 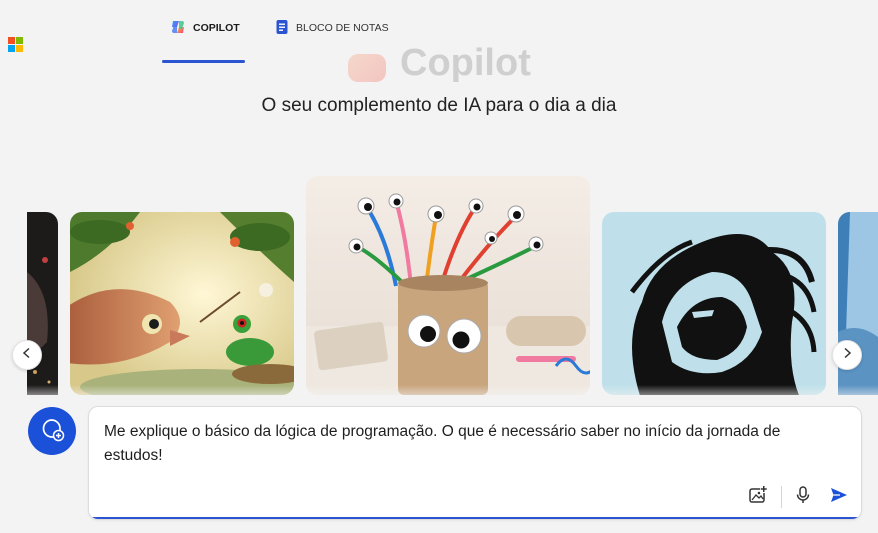 I want to click on new-topic-chat-icon, so click(x=52, y=431).